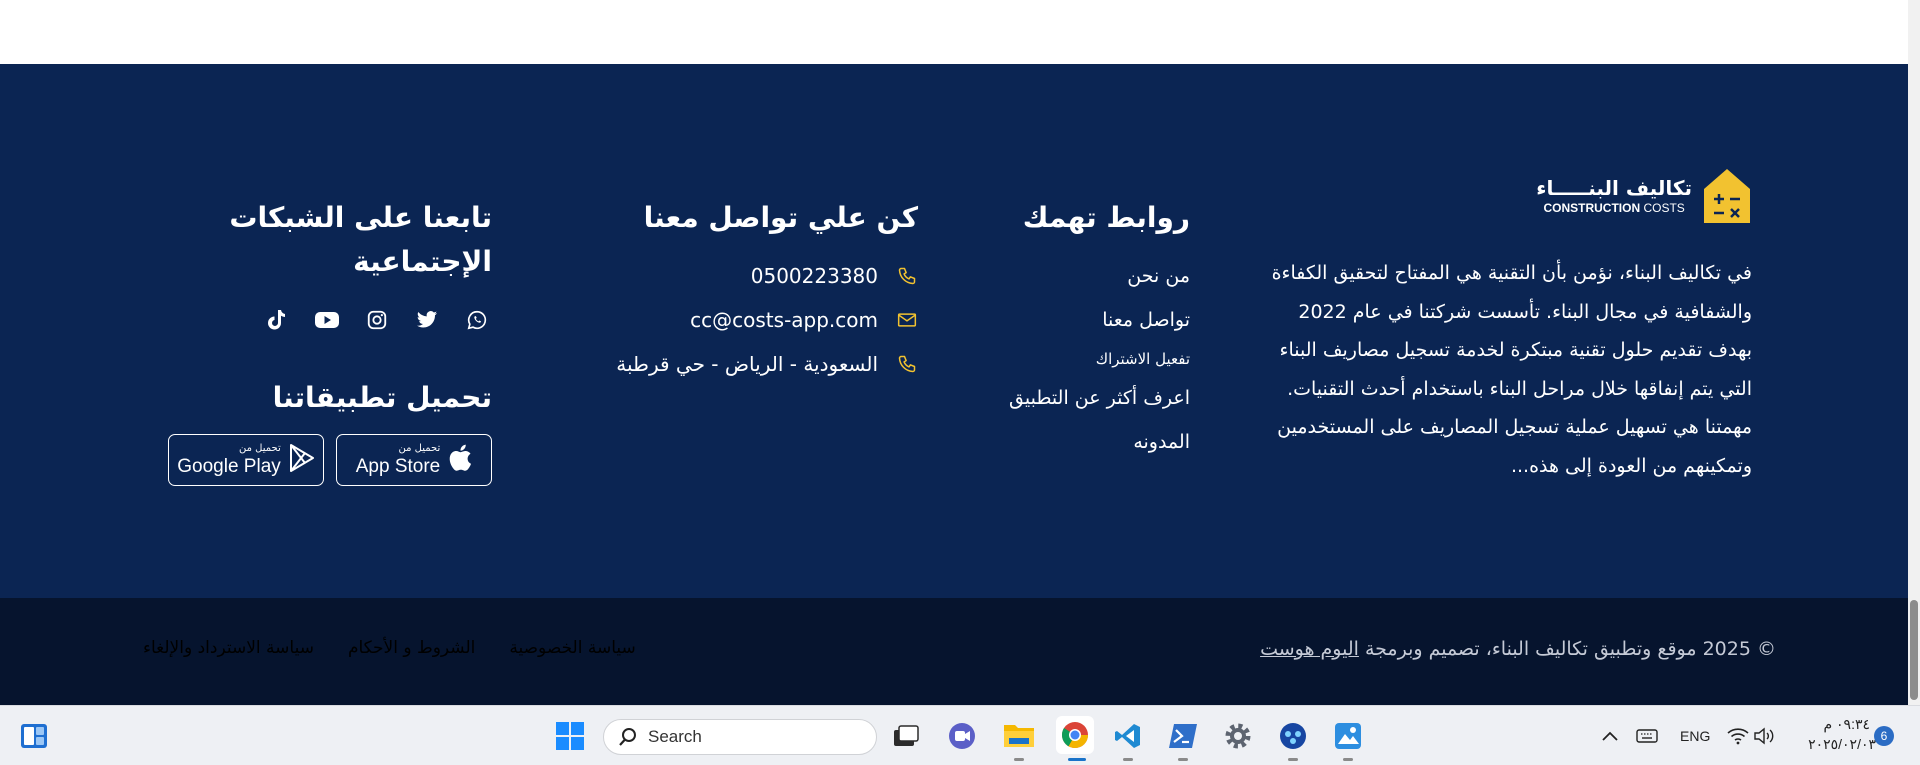 The height and width of the screenshot is (765, 1920). What do you see at coordinates (1080, 442) in the screenshot?
I see `link-blog: المدونه` at bounding box center [1080, 442].